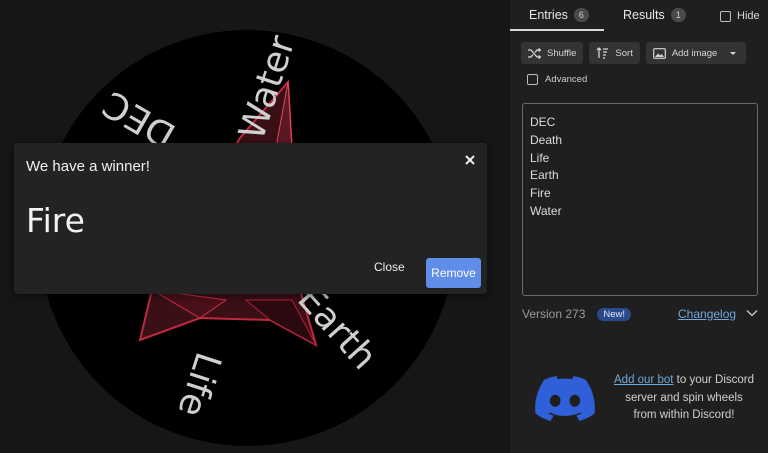  I want to click on discord-icon, so click(565, 398).